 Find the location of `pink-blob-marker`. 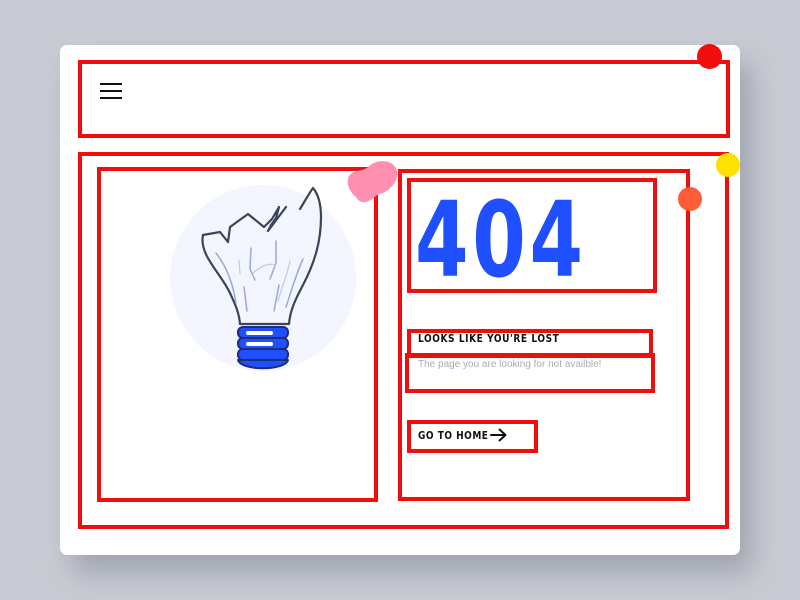

pink-blob-marker is located at coordinates (372, 182).